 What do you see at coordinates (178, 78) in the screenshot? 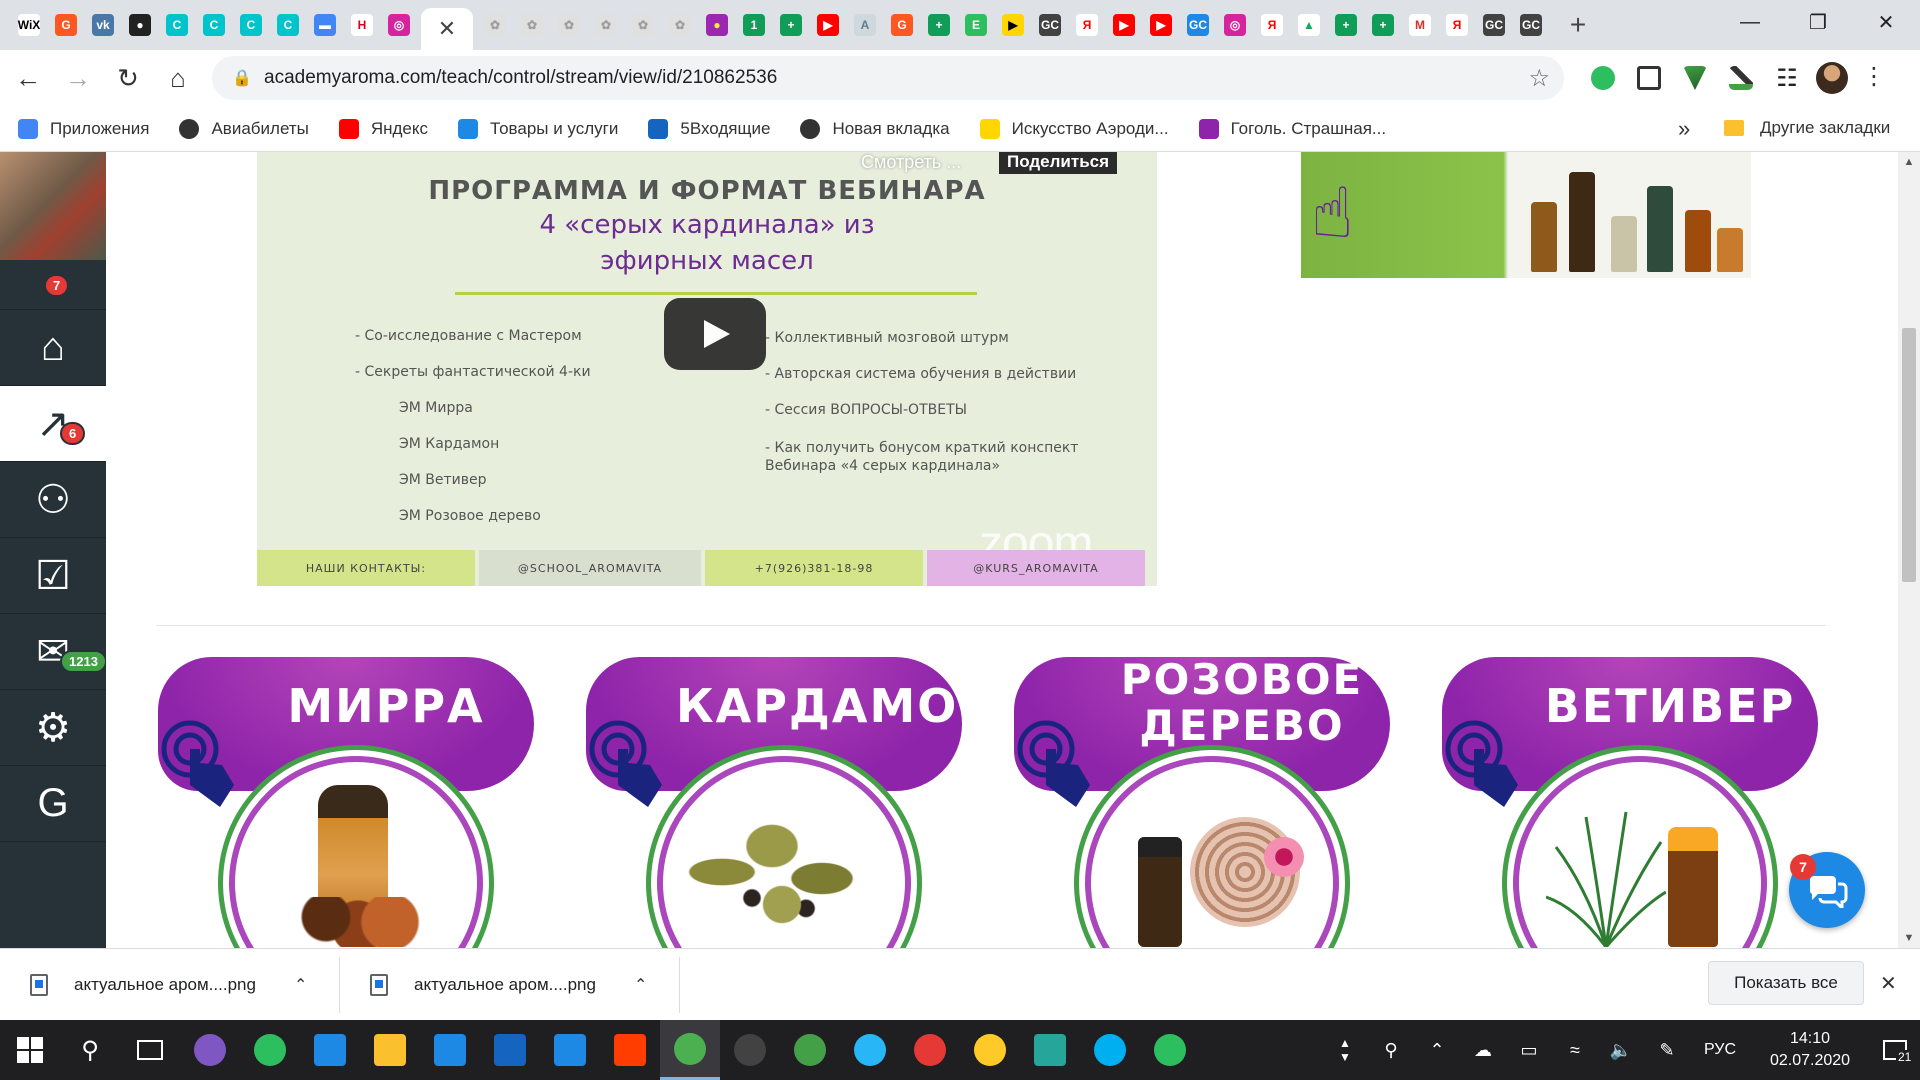
I see `home-button: ⌂` at bounding box center [178, 78].